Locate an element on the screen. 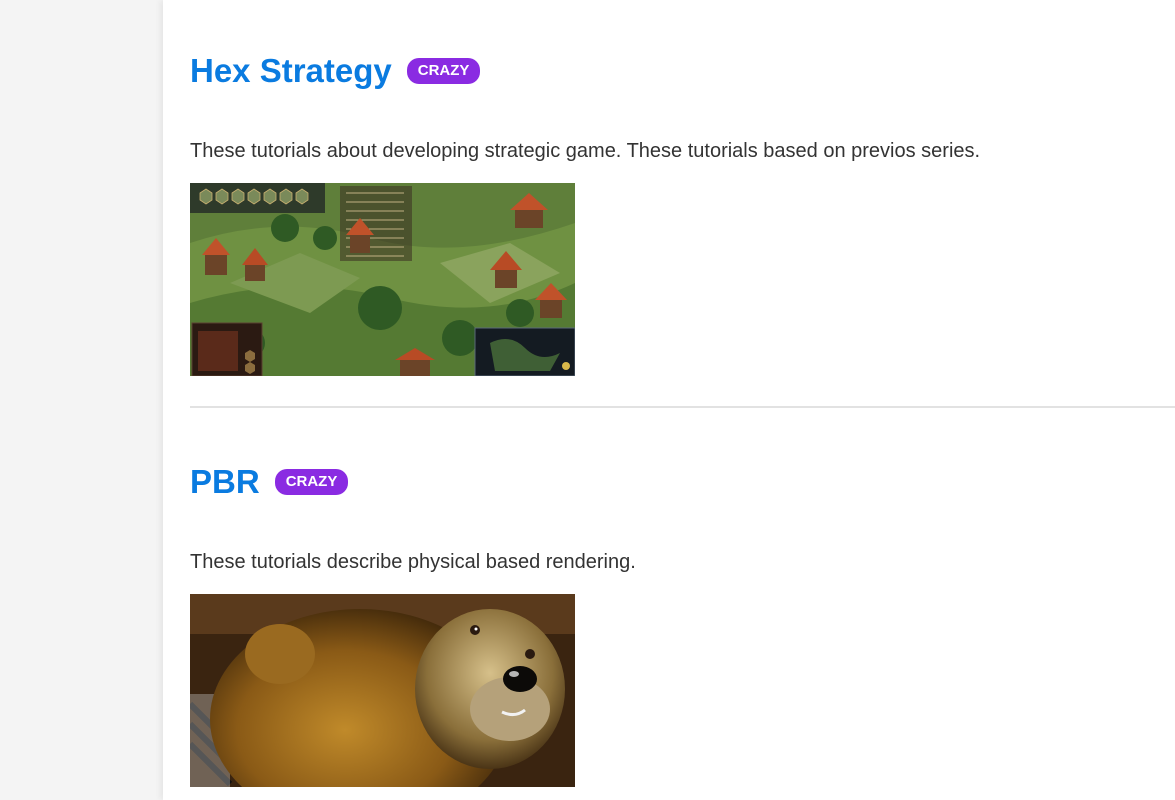  section-divider is located at coordinates (682, 407).